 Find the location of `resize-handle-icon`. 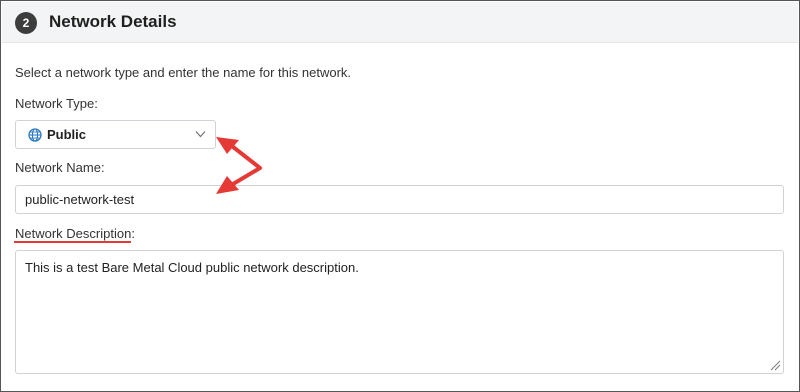

resize-handle-icon is located at coordinates (775, 365).